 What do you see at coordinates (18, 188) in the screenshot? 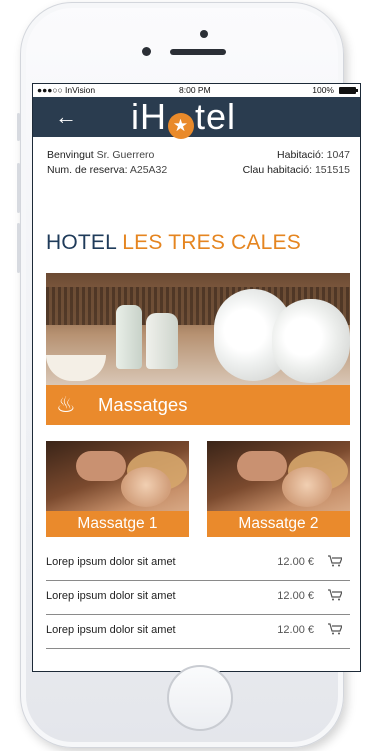
I see `volume-up-button` at bounding box center [18, 188].